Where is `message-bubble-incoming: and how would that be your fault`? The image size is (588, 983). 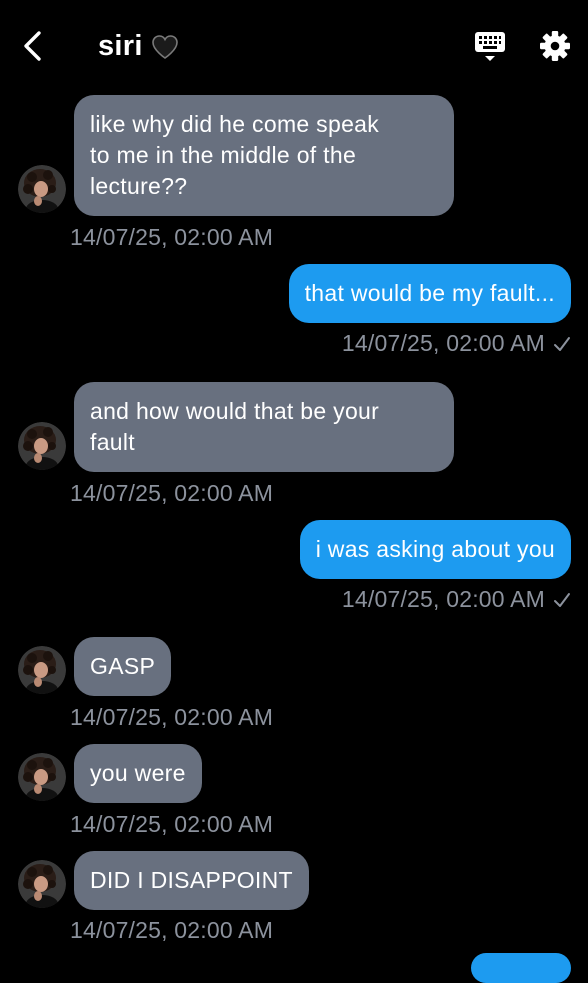
message-bubble-incoming: and how would that be your fault is located at coordinates (264, 427).